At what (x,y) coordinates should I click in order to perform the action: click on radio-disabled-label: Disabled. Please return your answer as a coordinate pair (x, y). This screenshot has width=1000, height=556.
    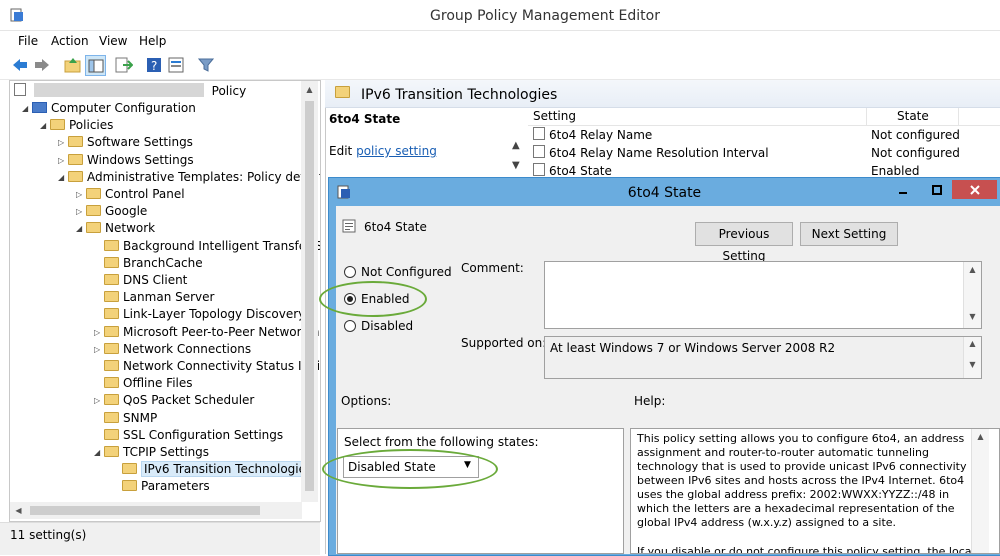
    Looking at the image, I should click on (387, 326).